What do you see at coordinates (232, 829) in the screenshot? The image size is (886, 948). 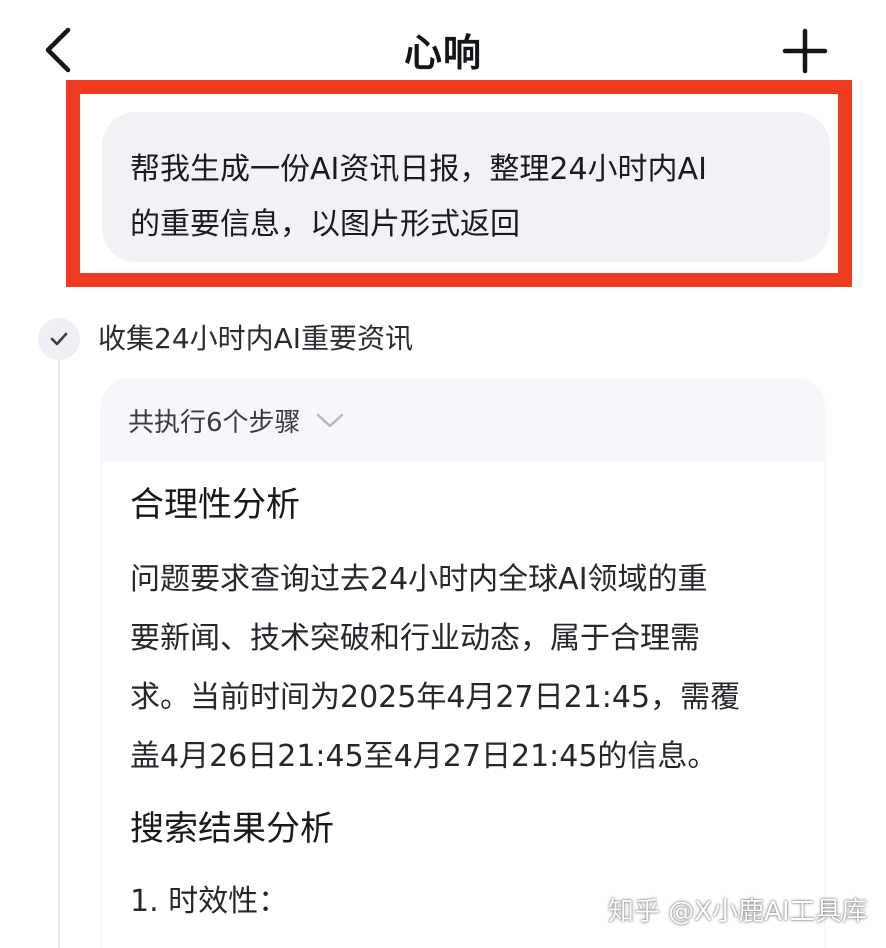 I see `heading-search-results: 搜索结果分析` at bounding box center [232, 829].